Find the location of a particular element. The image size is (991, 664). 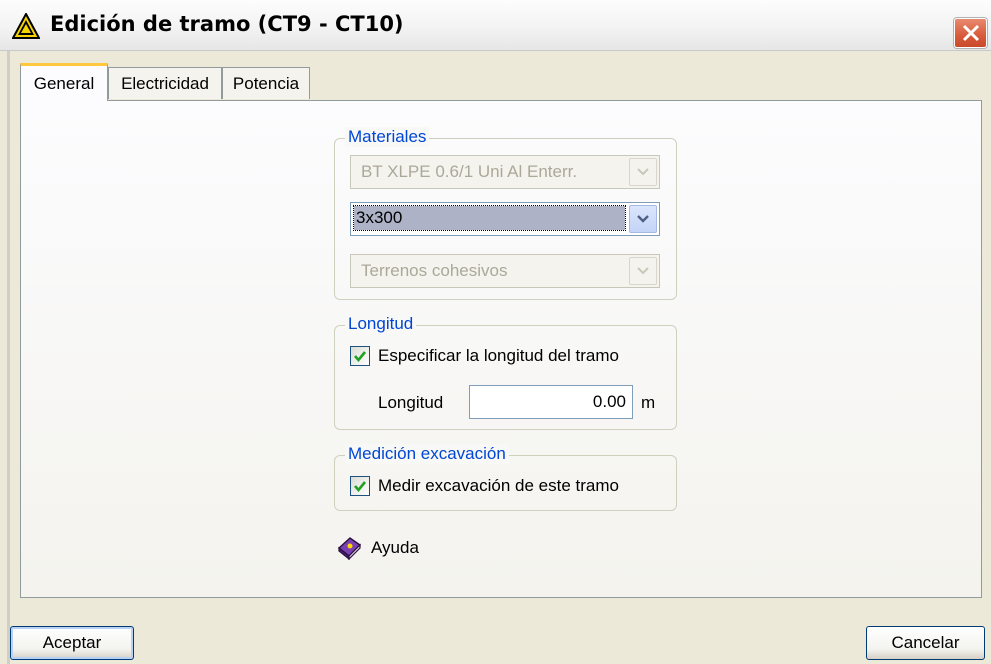

warning-triangle-icon is located at coordinates (26, 25).